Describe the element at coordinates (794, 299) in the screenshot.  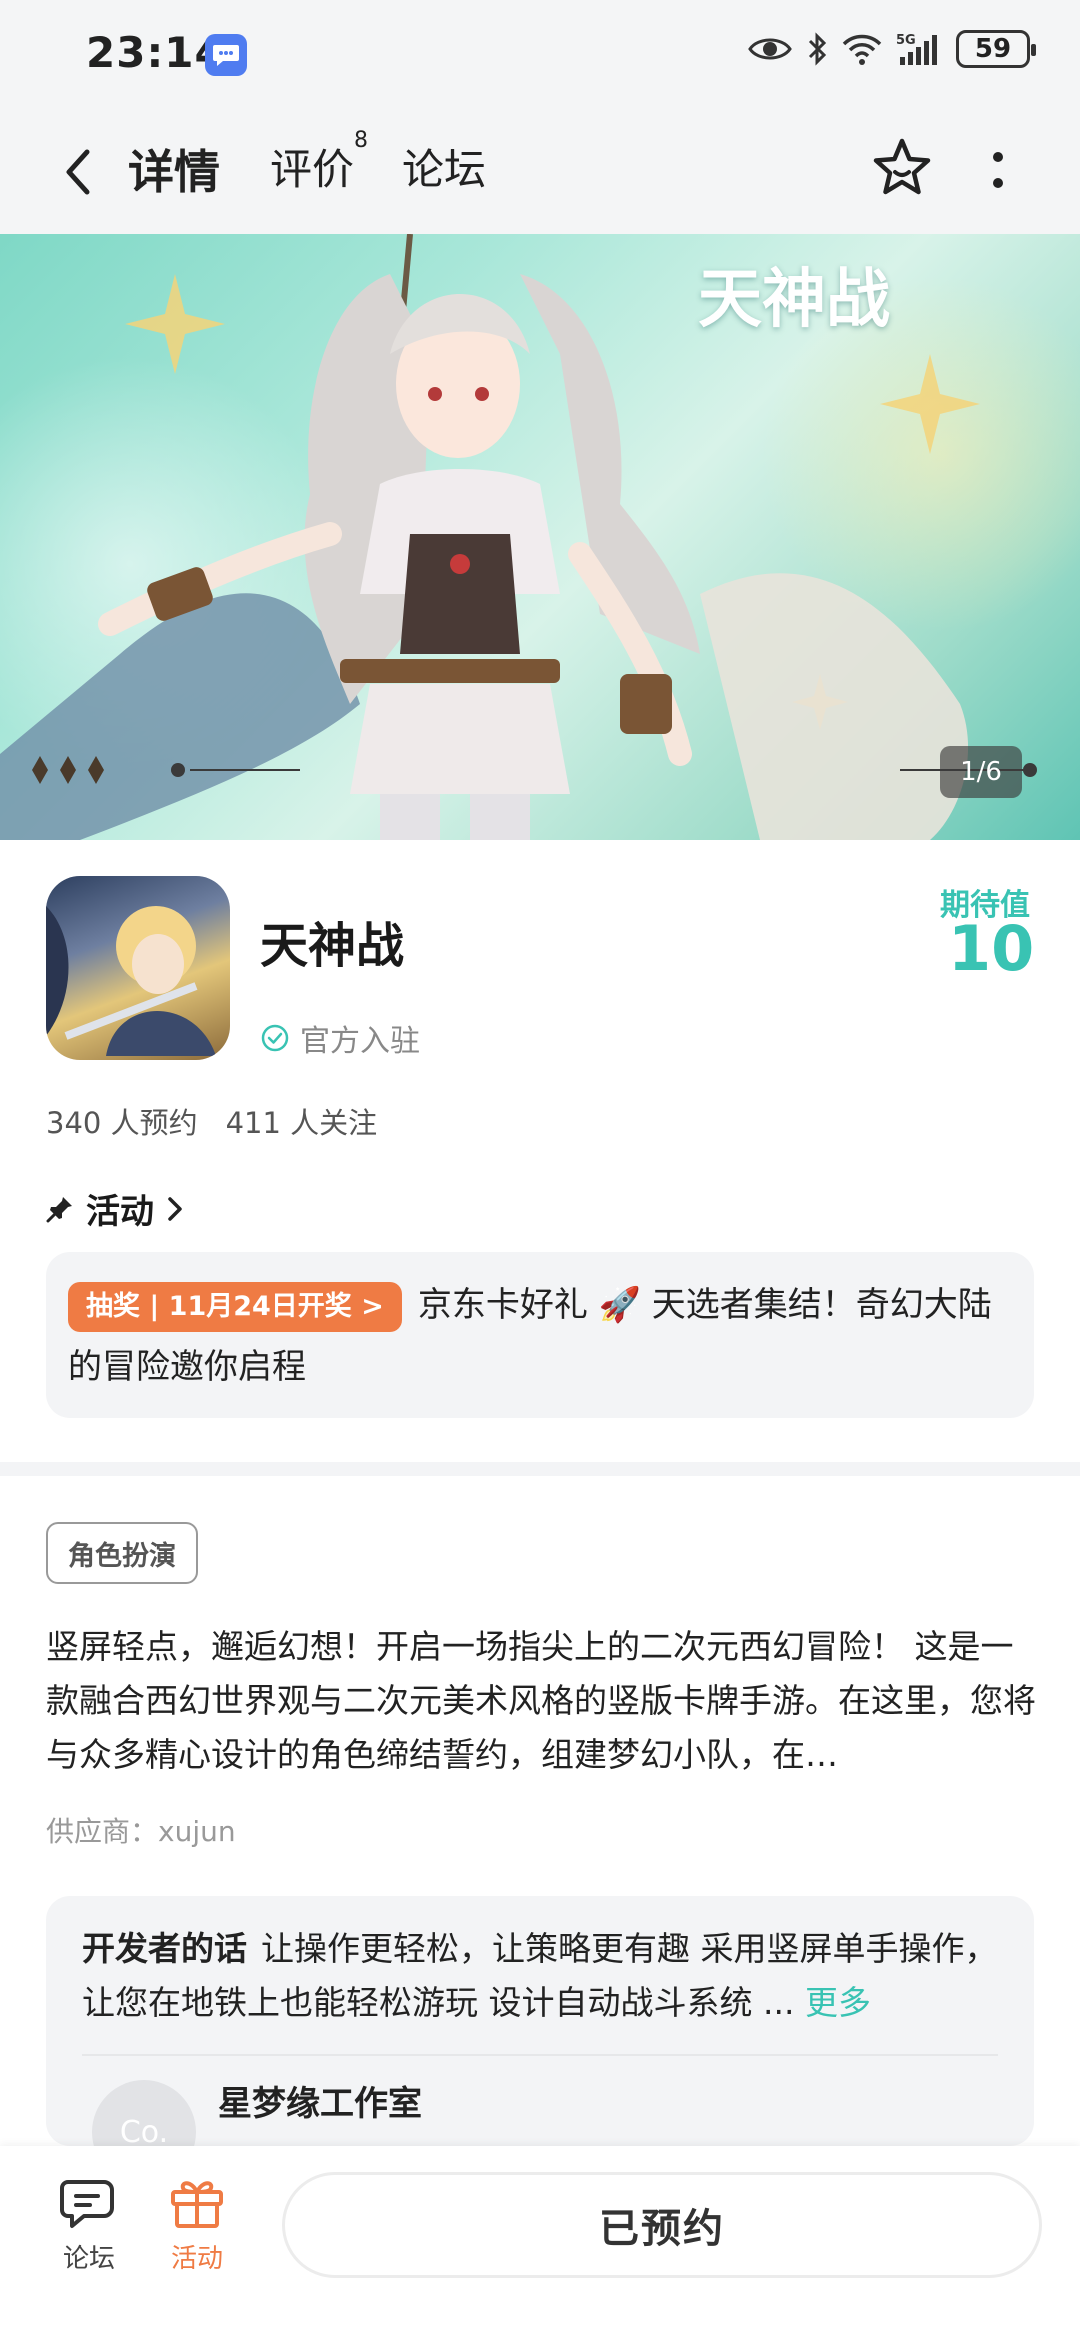
I see `game-logo: 天神战` at that location.